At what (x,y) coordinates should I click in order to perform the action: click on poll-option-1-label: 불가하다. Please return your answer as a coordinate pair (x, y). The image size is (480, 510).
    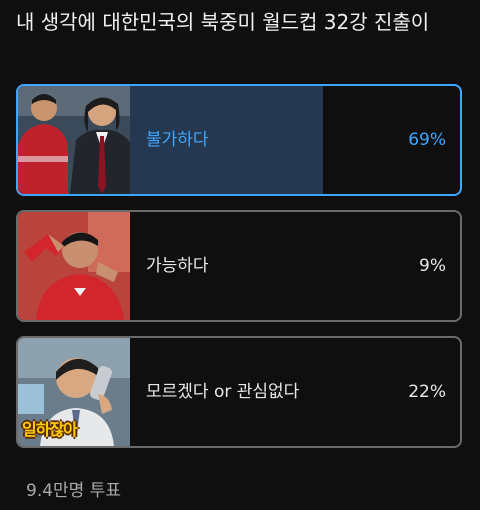
    Looking at the image, I should click on (177, 140).